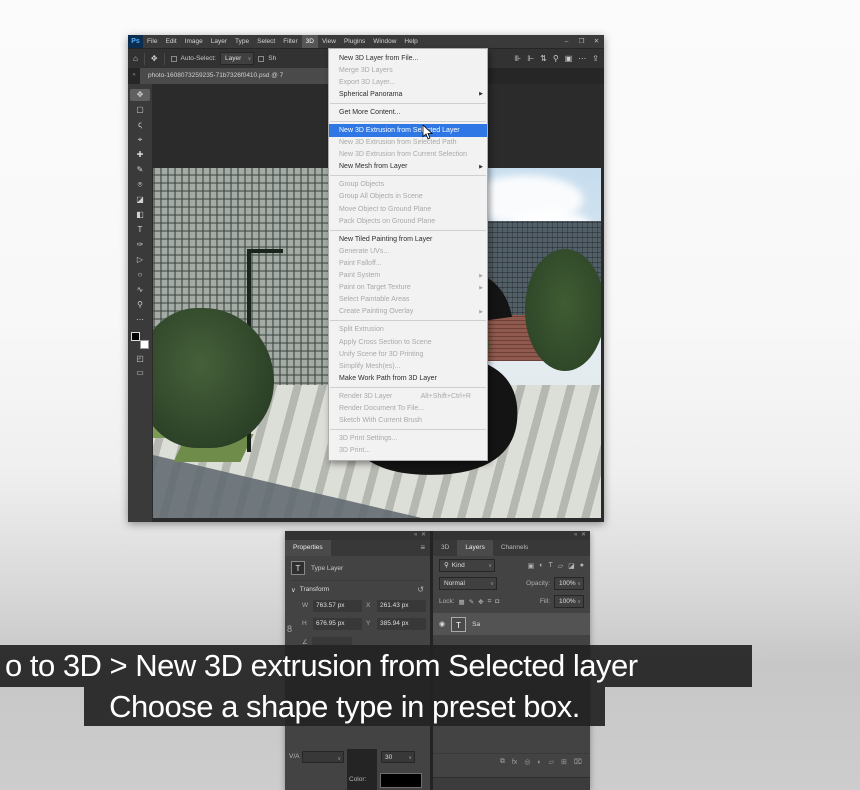  I want to click on menu-item: Pack Objects on Ground Plane, so click(408, 221).